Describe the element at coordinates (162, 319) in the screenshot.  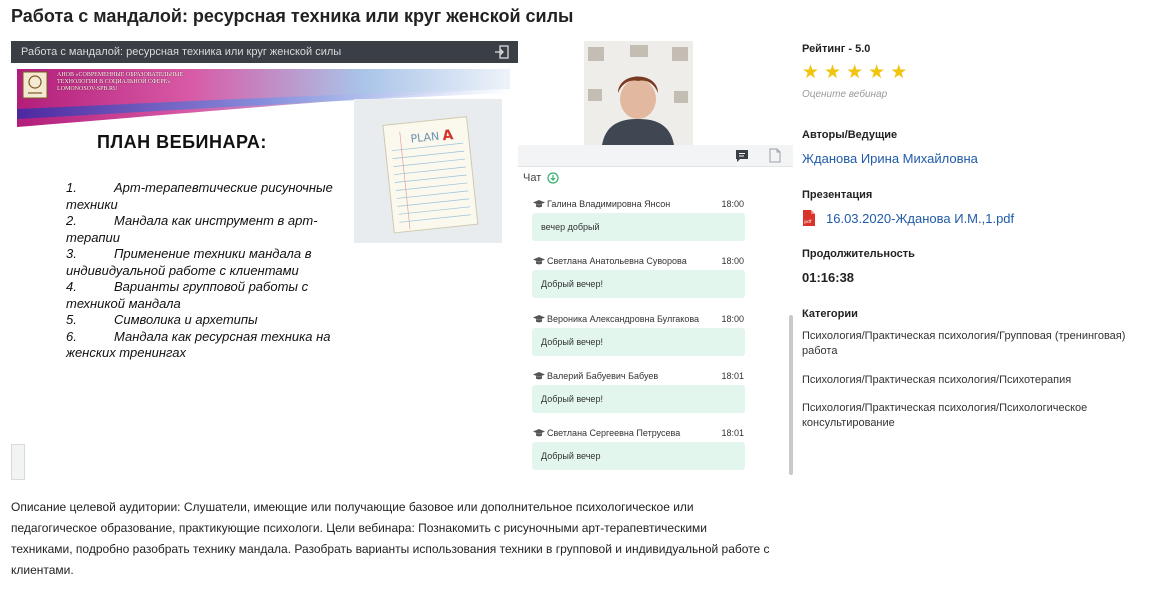
I see `plan-item: 5. Символика и архетипы` at that location.